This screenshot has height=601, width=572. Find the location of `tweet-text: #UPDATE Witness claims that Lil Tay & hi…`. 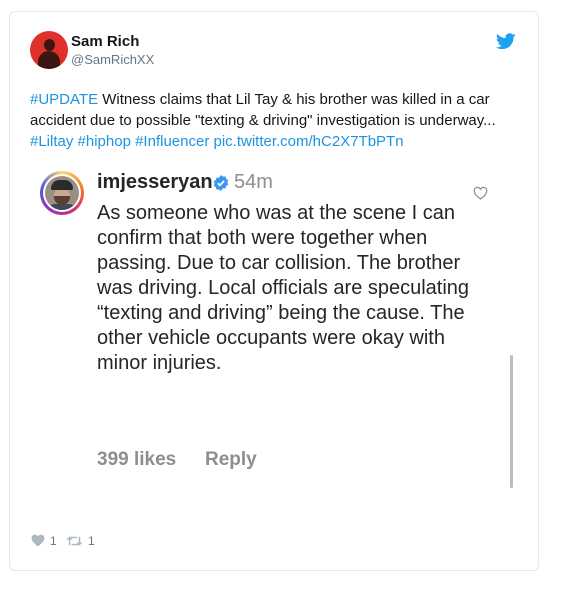

tweet-text: #UPDATE Witness claims that Lil Tay & hi… is located at coordinates (277, 120).